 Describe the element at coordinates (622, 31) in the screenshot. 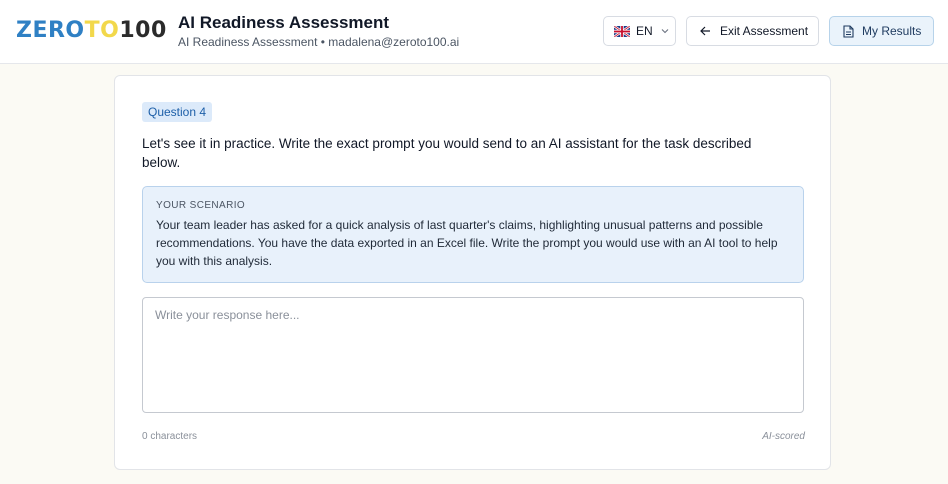

I see `uk-flag-icon` at that location.